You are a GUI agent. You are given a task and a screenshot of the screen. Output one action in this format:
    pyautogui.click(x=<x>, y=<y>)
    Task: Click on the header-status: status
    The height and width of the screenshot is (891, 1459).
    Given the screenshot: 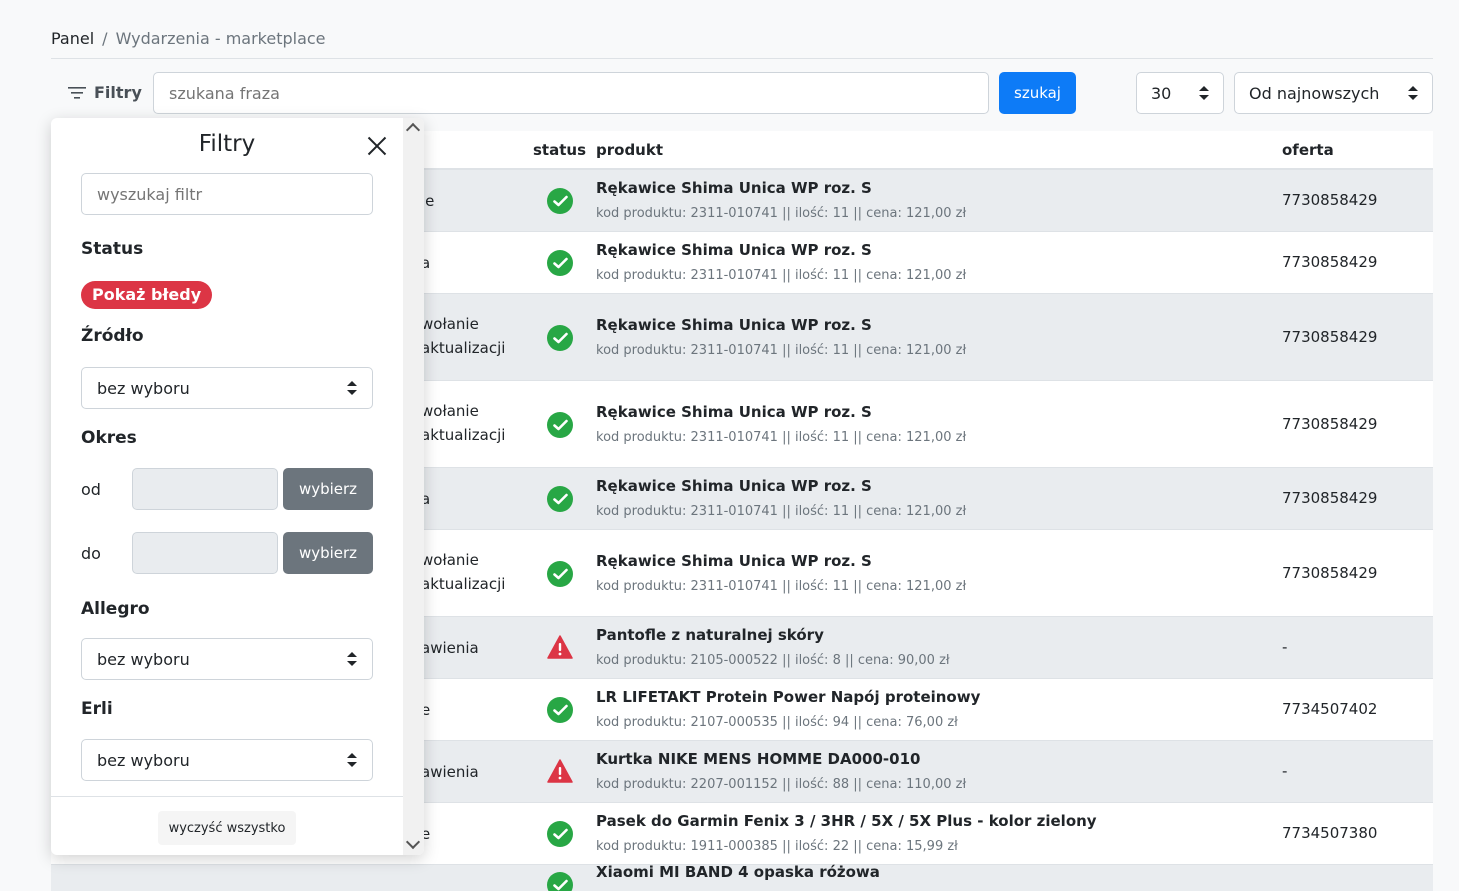 What is the action you would take?
    pyautogui.click(x=559, y=150)
    